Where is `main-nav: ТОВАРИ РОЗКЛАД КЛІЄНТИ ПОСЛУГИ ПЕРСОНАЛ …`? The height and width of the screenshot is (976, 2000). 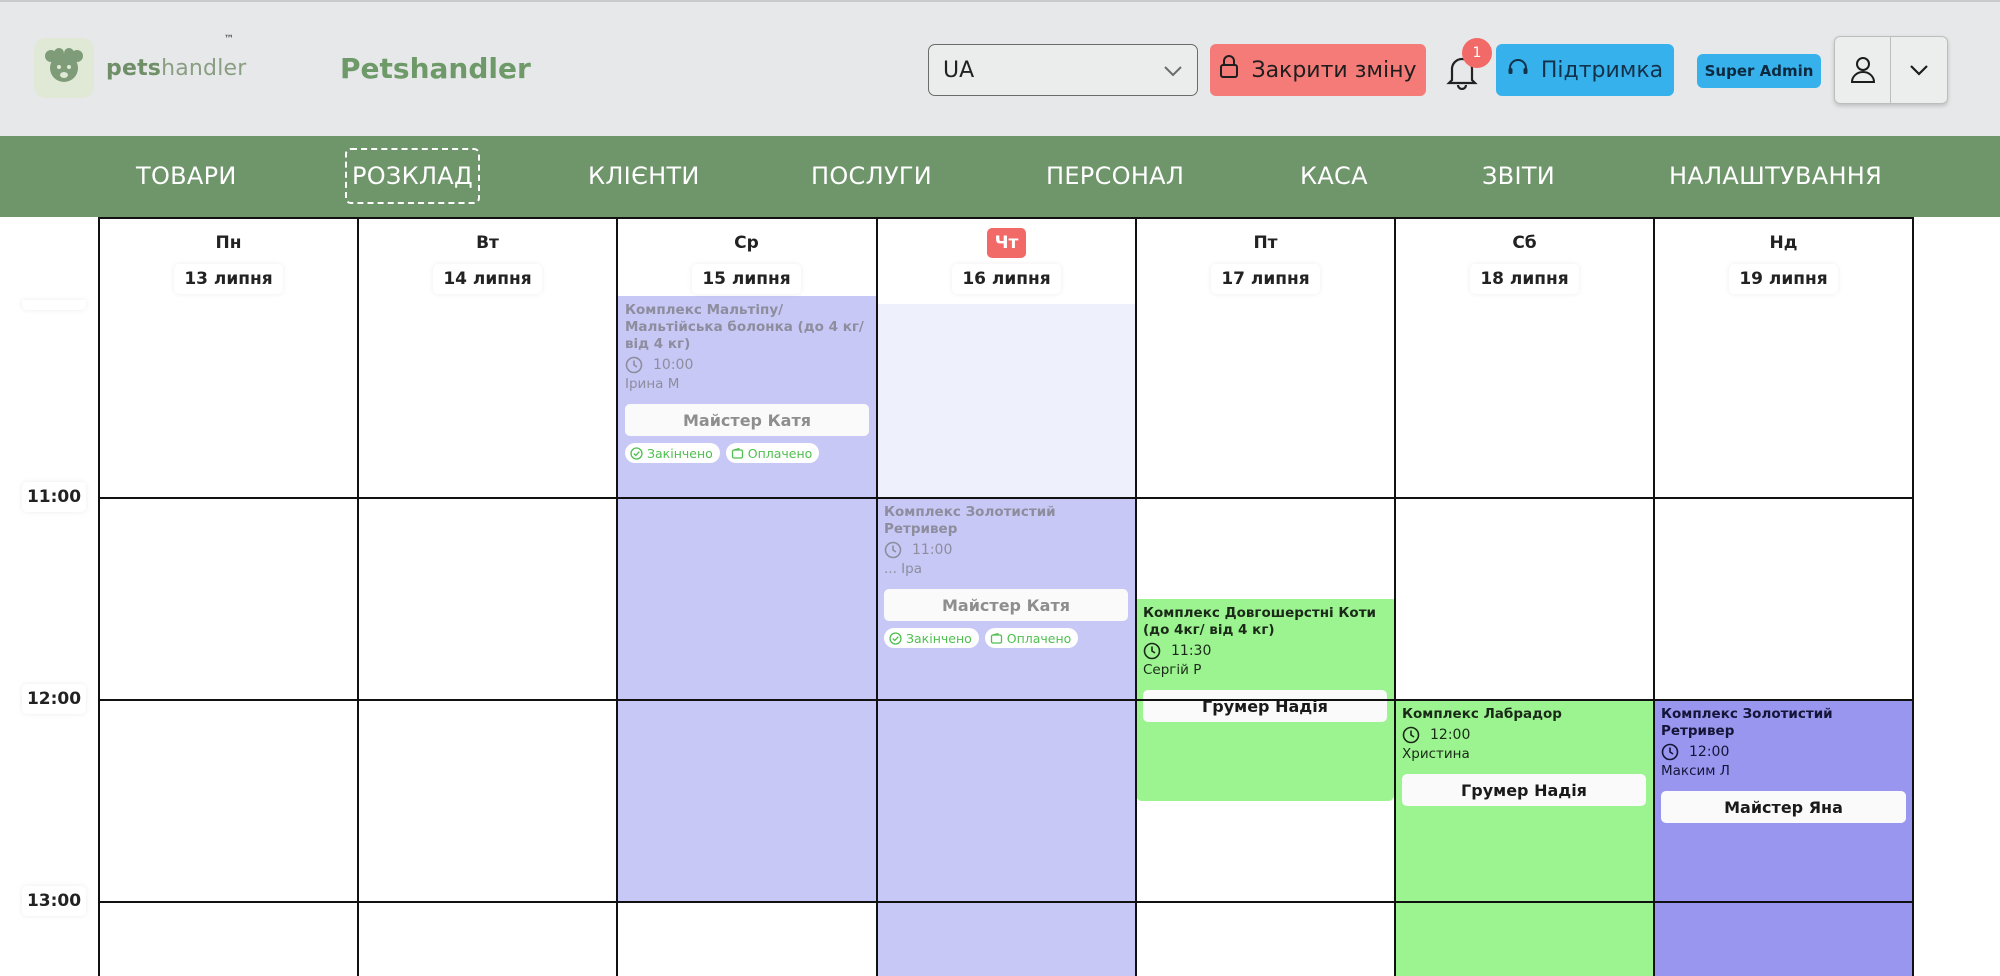 main-nav: ТОВАРИ РОЗКЛАД КЛІЄНТИ ПОСЛУГИ ПЕРСОНАЛ … is located at coordinates (1000, 176).